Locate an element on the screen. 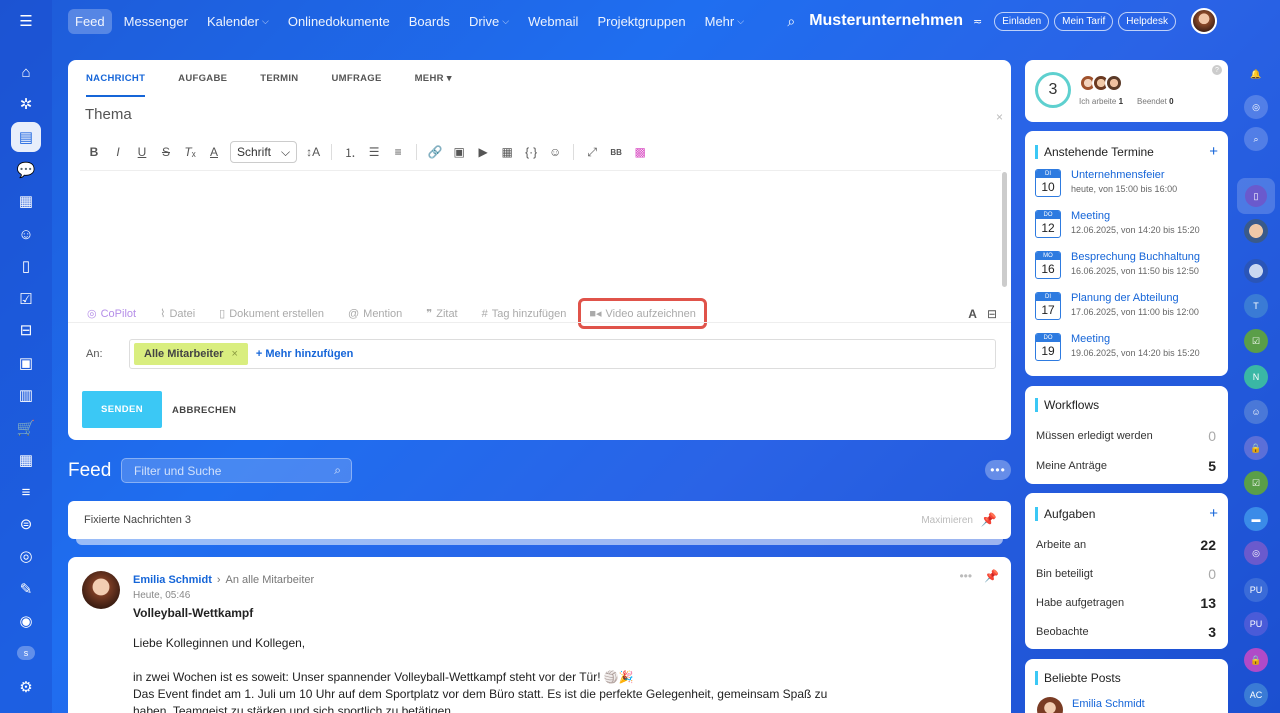 Image resolution: width=1280 pixels, height=713 pixels. copilot-icon: ◎ is located at coordinates (1256, 107).